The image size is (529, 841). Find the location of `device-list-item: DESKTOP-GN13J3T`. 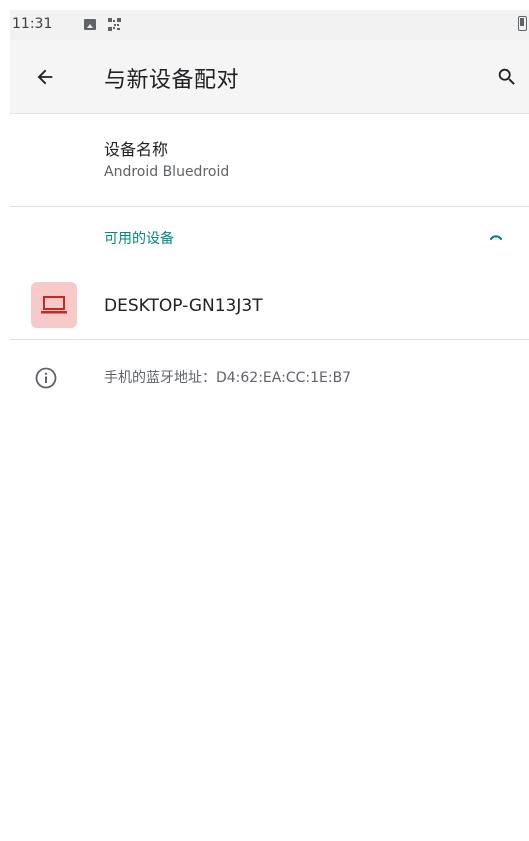

device-list-item: DESKTOP-GN13J3T is located at coordinates (269, 306).